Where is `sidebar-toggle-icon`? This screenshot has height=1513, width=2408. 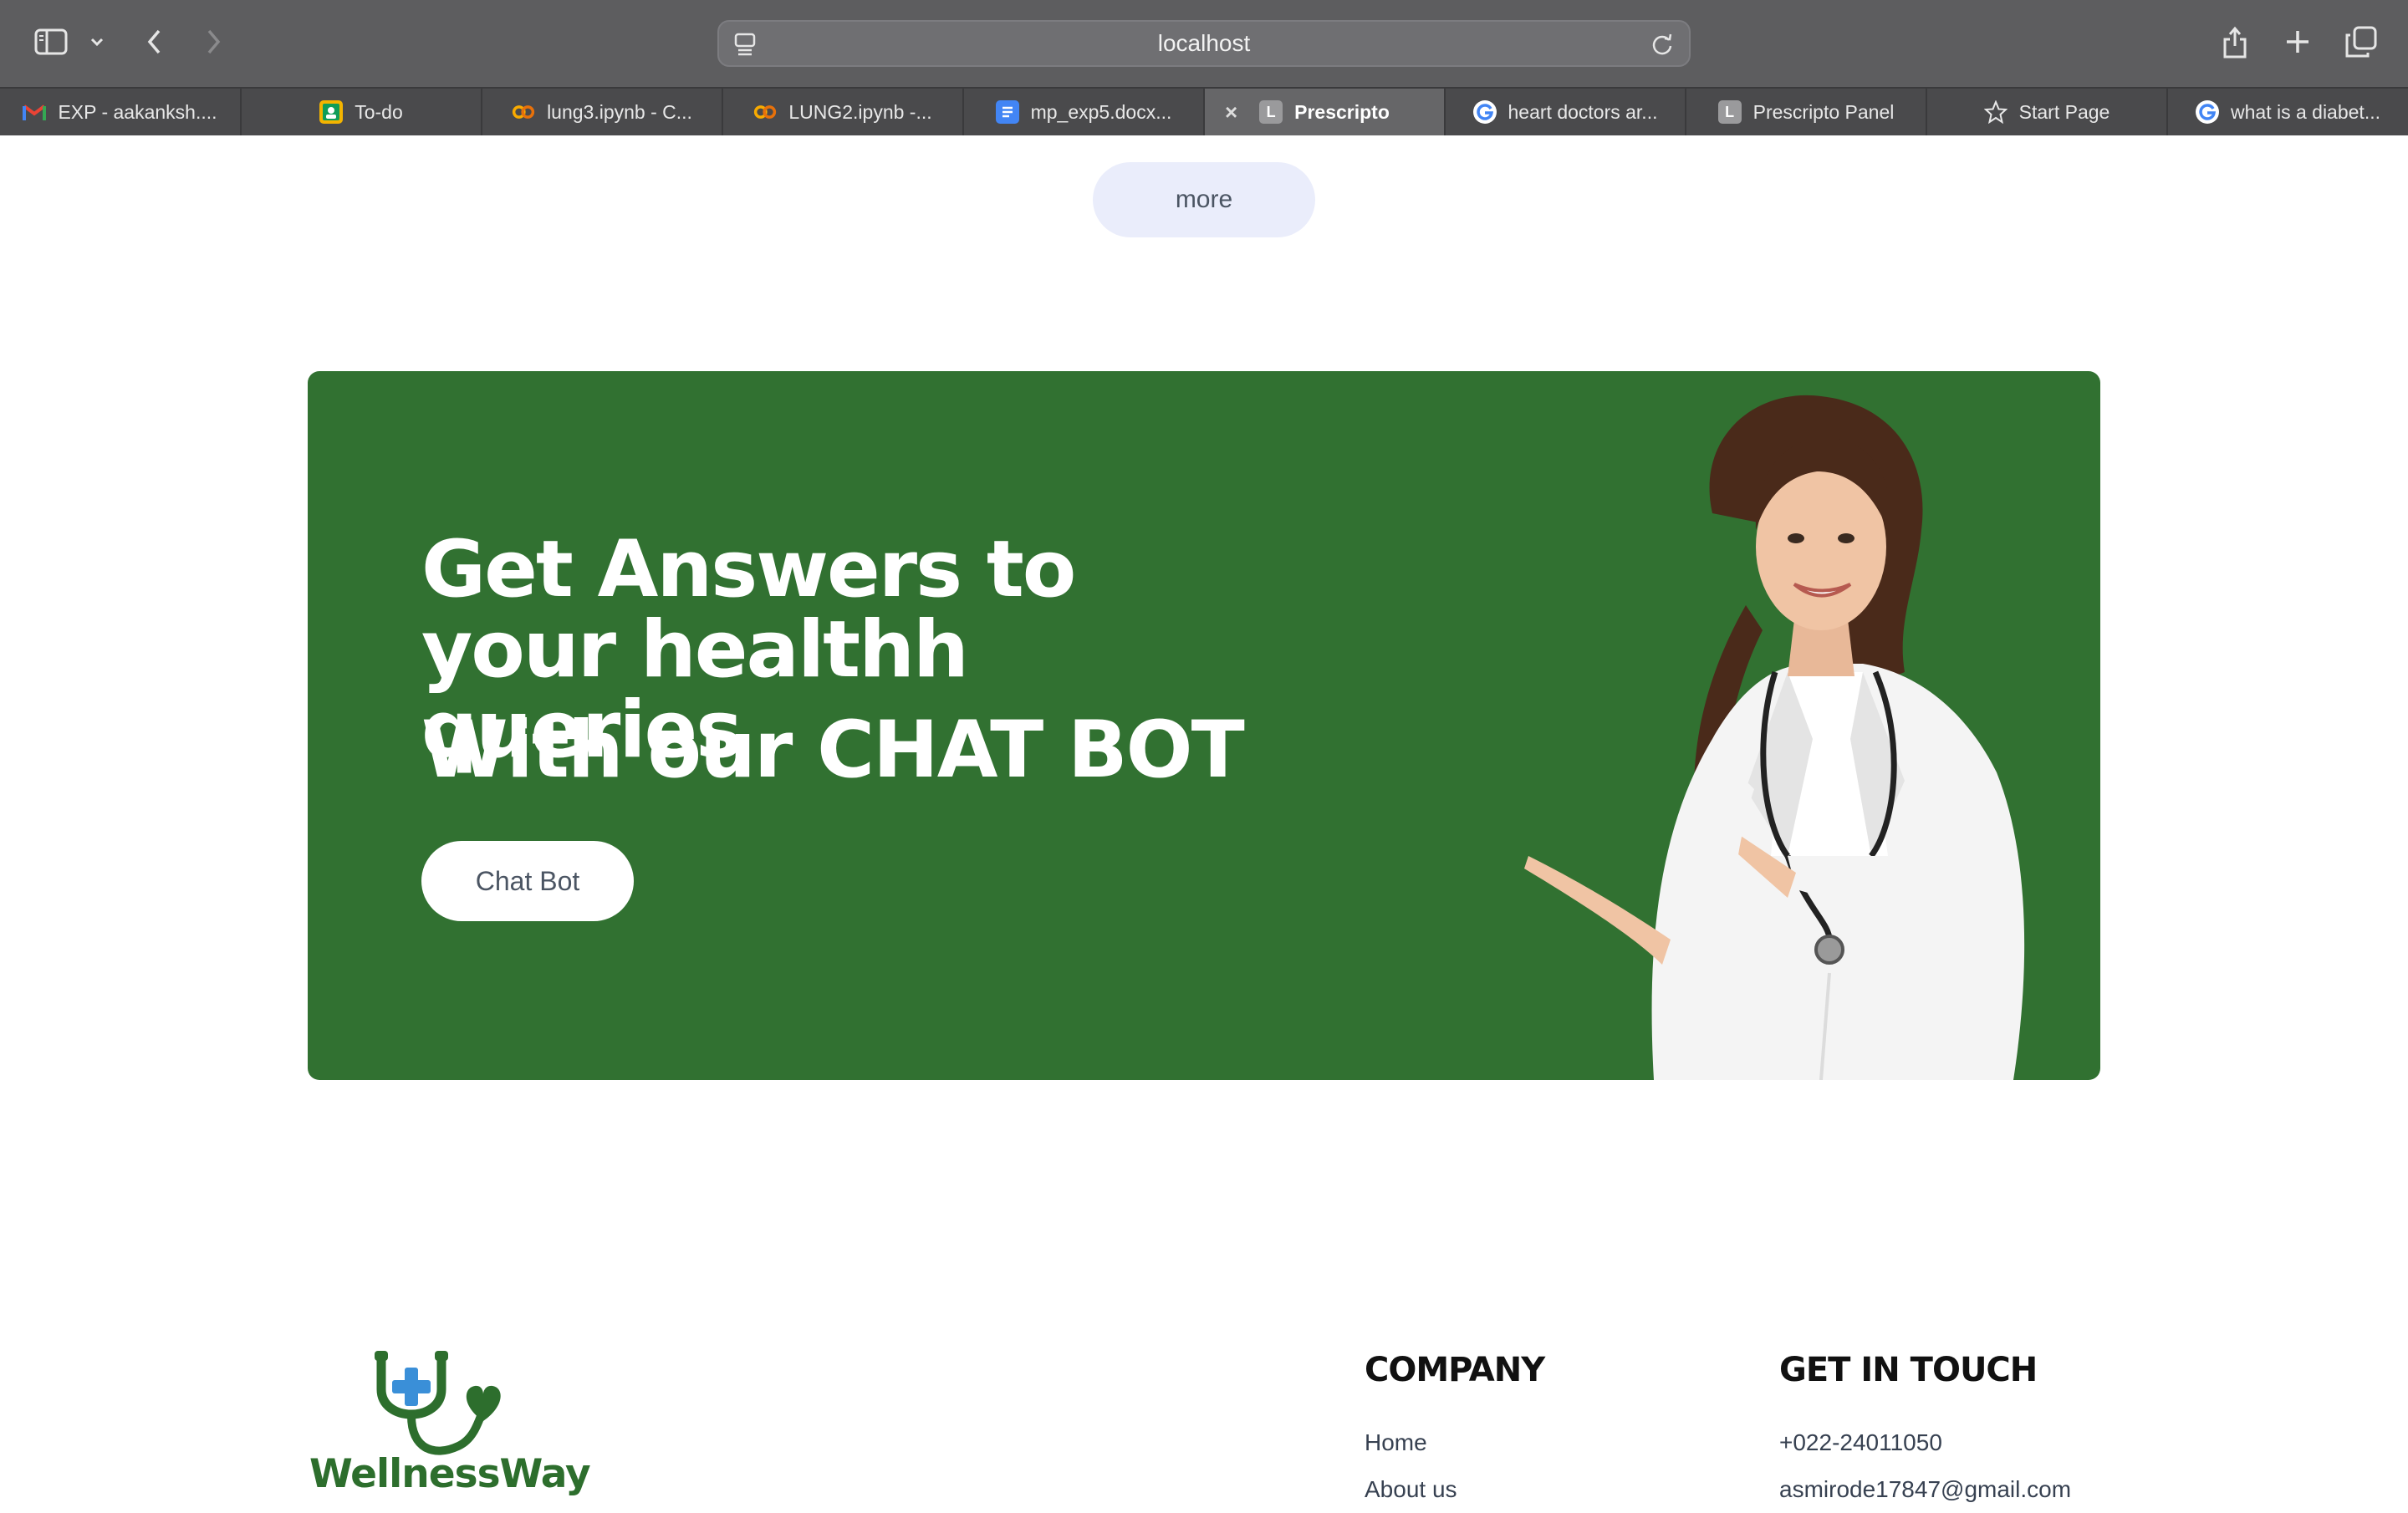 sidebar-toggle-icon is located at coordinates (51, 42).